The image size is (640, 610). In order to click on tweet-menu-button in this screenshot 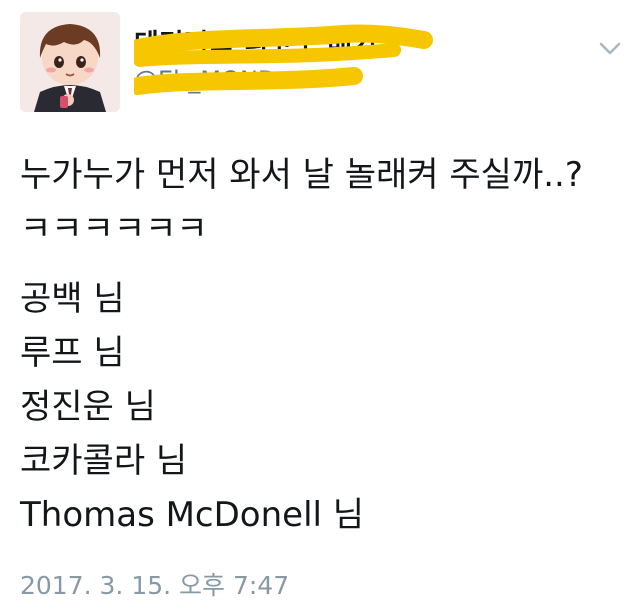, I will do `click(610, 48)`.